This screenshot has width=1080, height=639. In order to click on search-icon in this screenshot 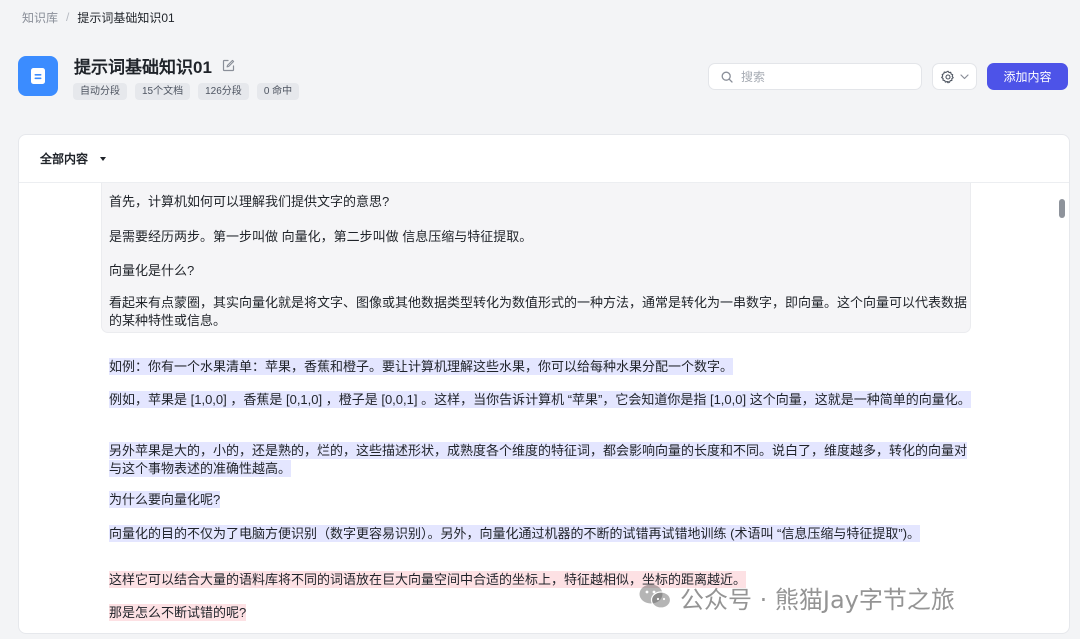, I will do `click(727, 77)`.